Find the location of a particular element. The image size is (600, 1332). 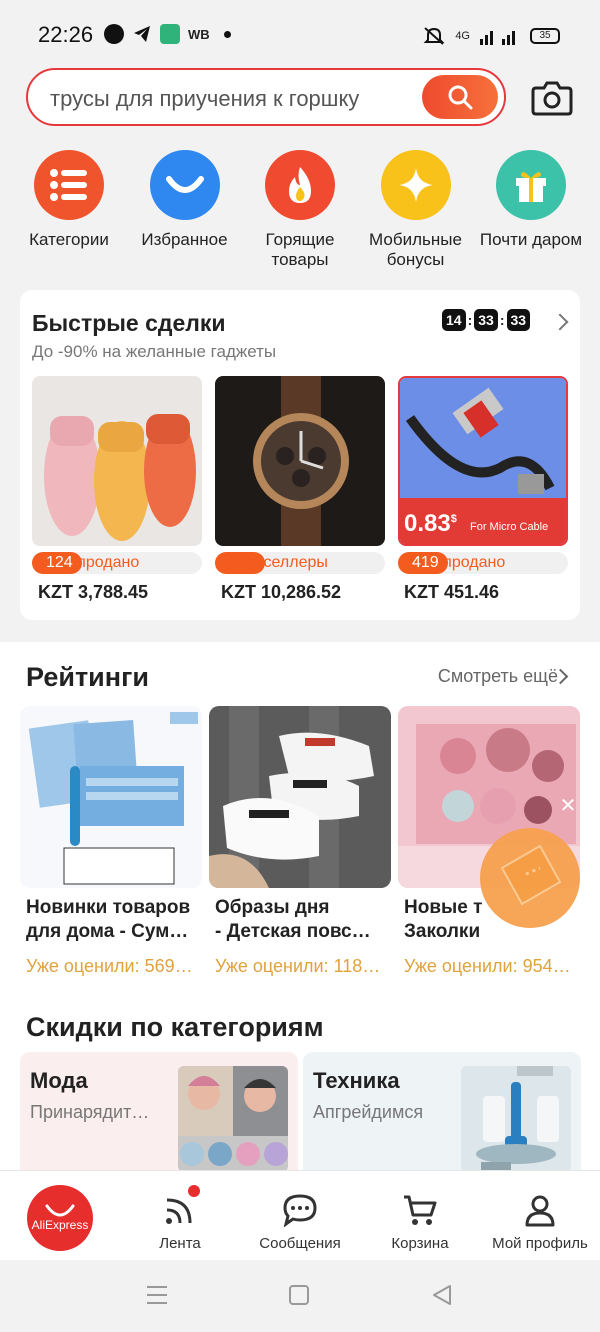

camera-search-button is located at coordinates (552, 98).